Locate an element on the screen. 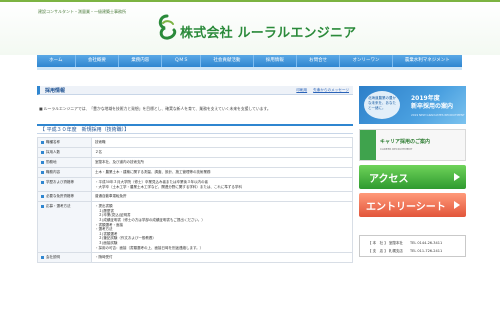 The image size is (500, 325). row-label-text: 勤務地 is located at coordinates (51, 162).